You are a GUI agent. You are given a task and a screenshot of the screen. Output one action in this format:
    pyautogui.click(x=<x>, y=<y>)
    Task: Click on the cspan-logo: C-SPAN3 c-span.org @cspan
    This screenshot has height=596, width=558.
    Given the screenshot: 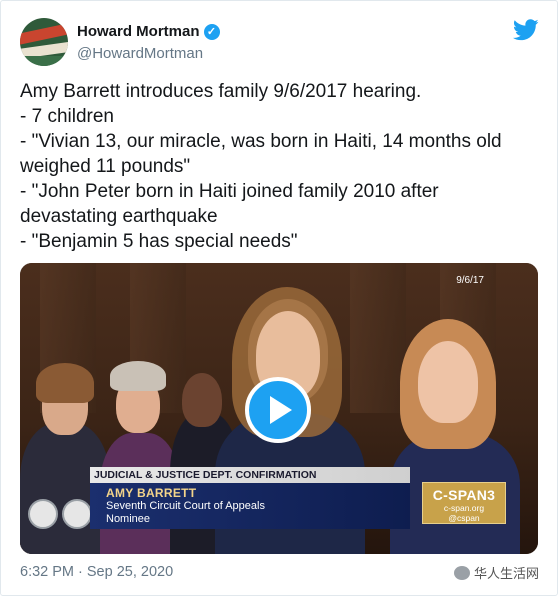 What is the action you would take?
    pyautogui.click(x=464, y=503)
    